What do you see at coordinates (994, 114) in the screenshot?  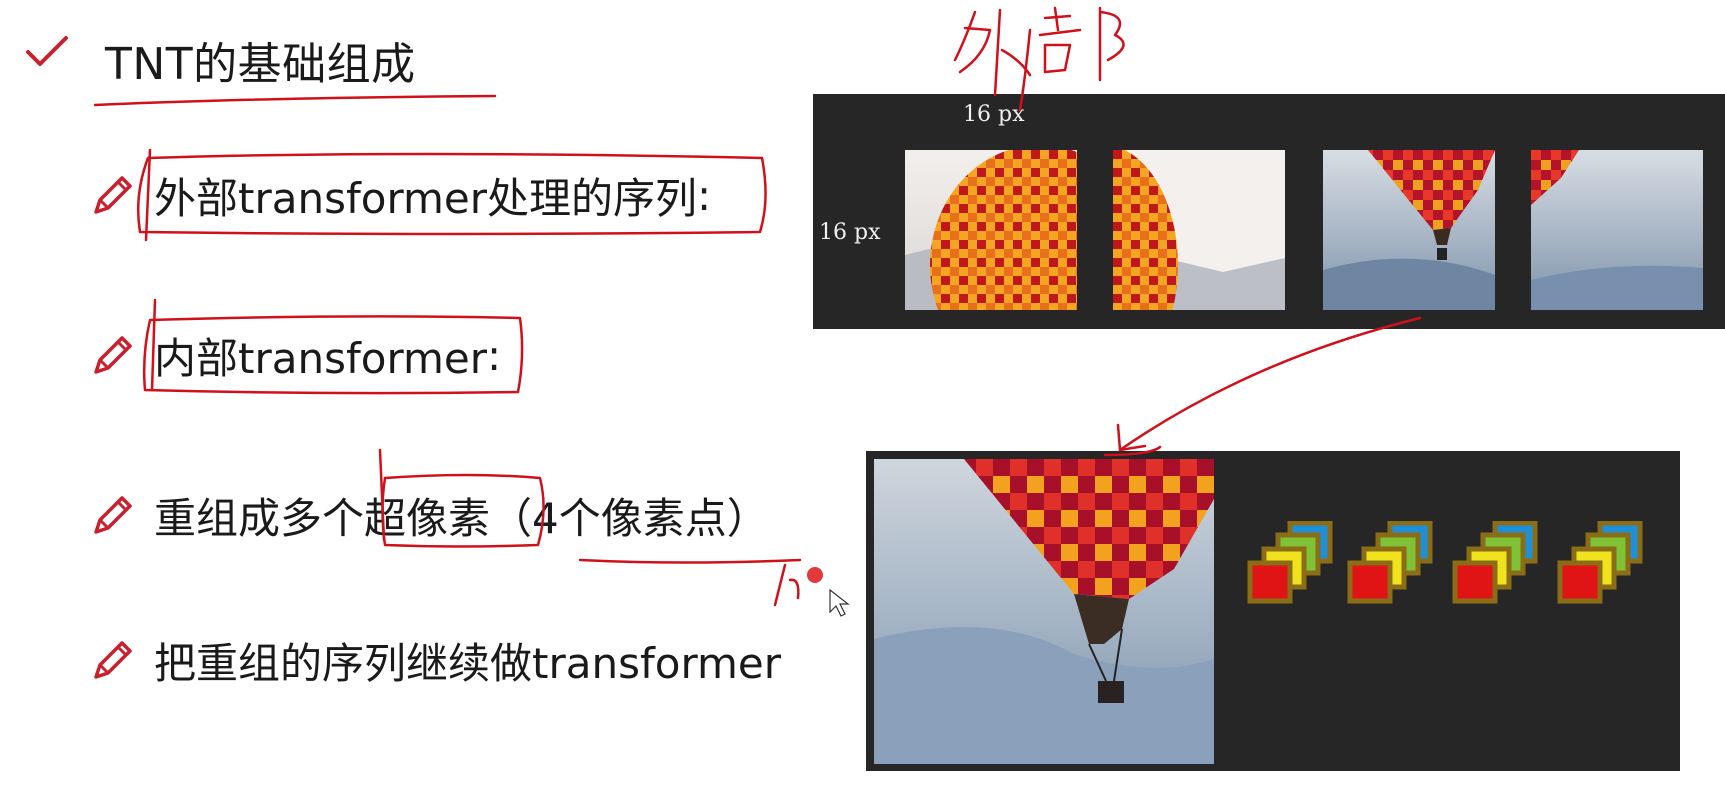 I see `patch-width-label: 16 px` at bounding box center [994, 114].